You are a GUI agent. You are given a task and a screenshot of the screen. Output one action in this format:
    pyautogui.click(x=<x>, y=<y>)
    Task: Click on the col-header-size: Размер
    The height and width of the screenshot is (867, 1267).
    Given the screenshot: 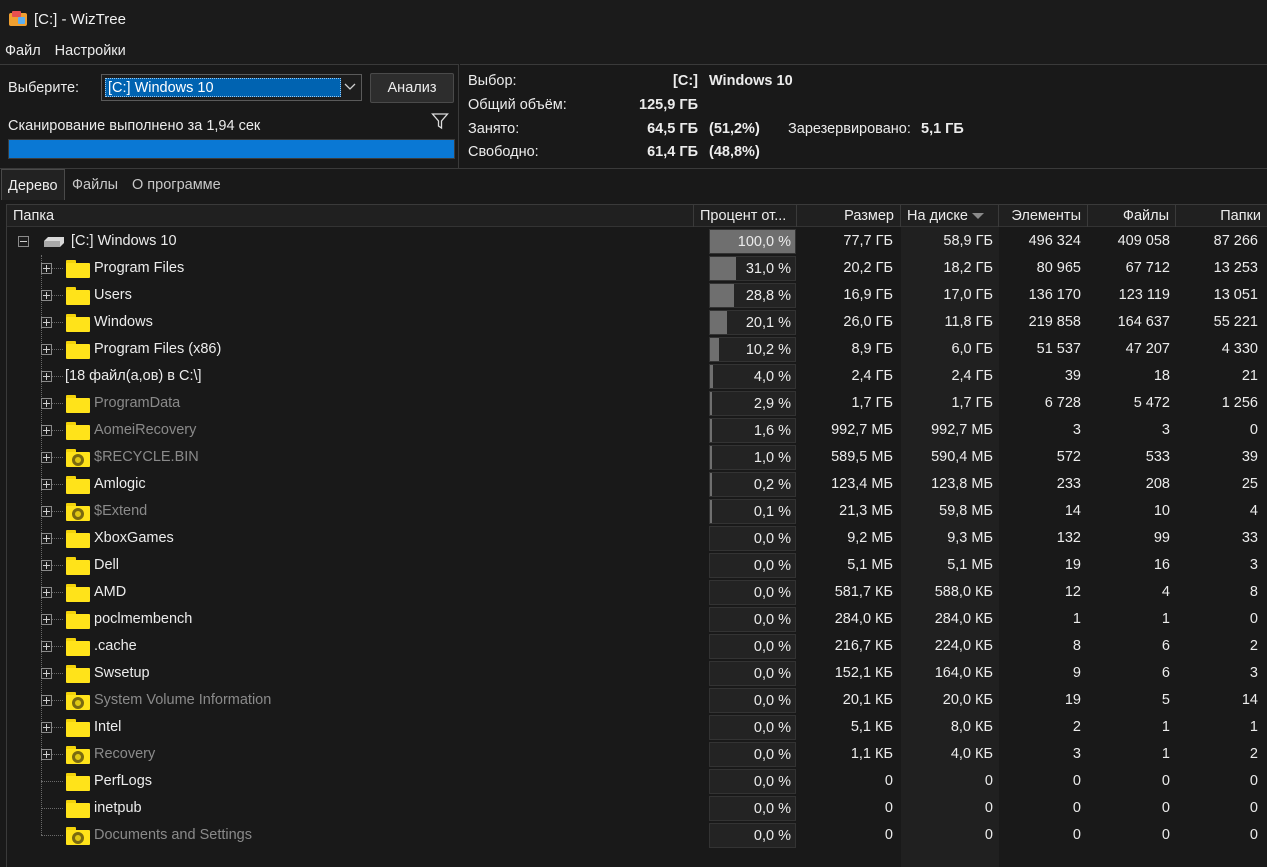 What is the action you would take?
    pyautogui.click(x=849, y=216)
    